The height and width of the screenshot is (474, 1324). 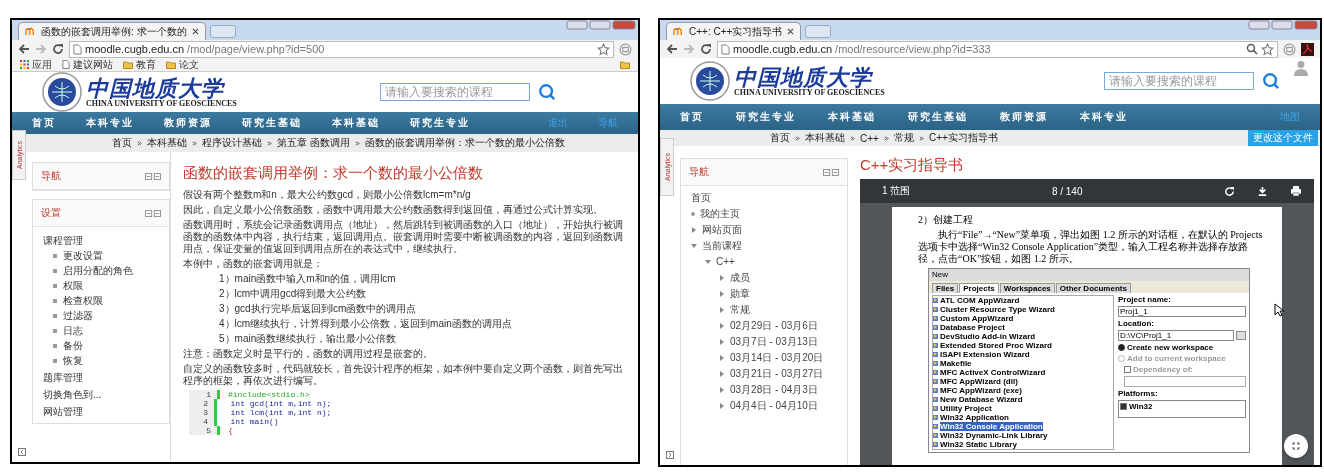 What do you see at coordinates (740, 278) in the screenshot?
I see `navigation-link: 成员` at bounding box center [740, 278].